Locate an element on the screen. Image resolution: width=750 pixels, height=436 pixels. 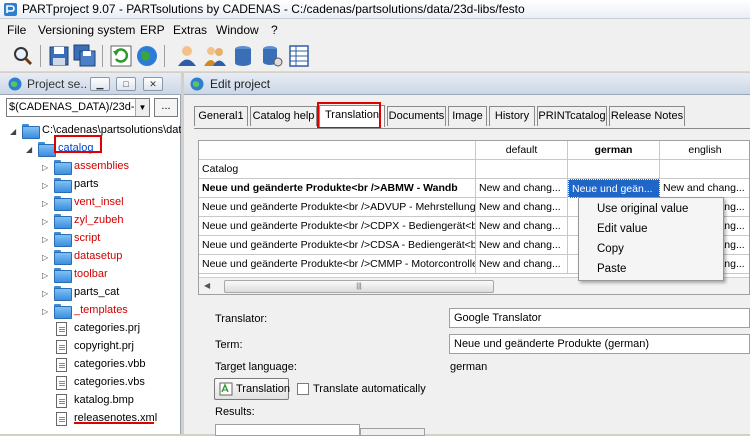
tree-item-assemblies: ▷ assemblies is located at coordinates (111, 167).